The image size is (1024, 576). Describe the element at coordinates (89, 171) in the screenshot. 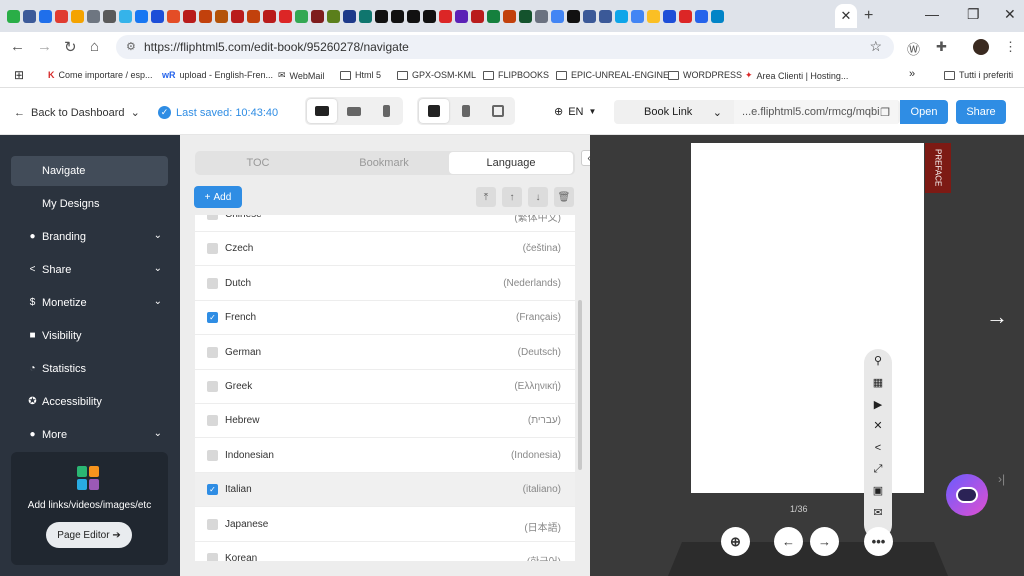

I see `sidebar-item-navigate: Navigate` at that location.